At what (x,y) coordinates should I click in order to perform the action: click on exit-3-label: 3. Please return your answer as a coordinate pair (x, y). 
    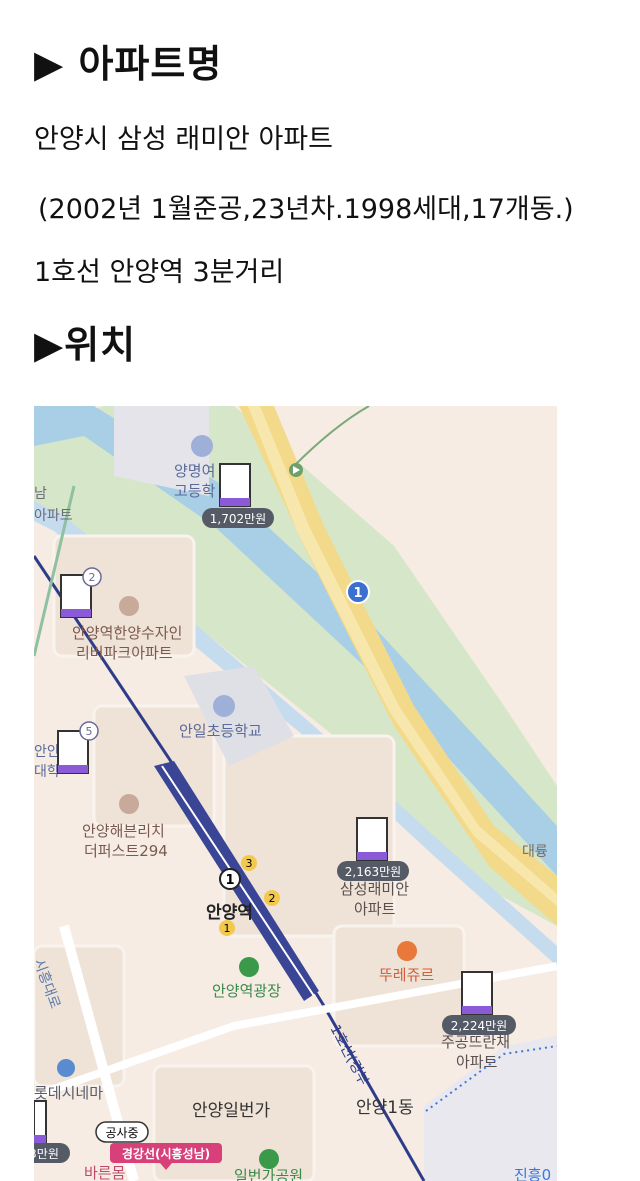
    Looking at the image, I should click on (249, 863).